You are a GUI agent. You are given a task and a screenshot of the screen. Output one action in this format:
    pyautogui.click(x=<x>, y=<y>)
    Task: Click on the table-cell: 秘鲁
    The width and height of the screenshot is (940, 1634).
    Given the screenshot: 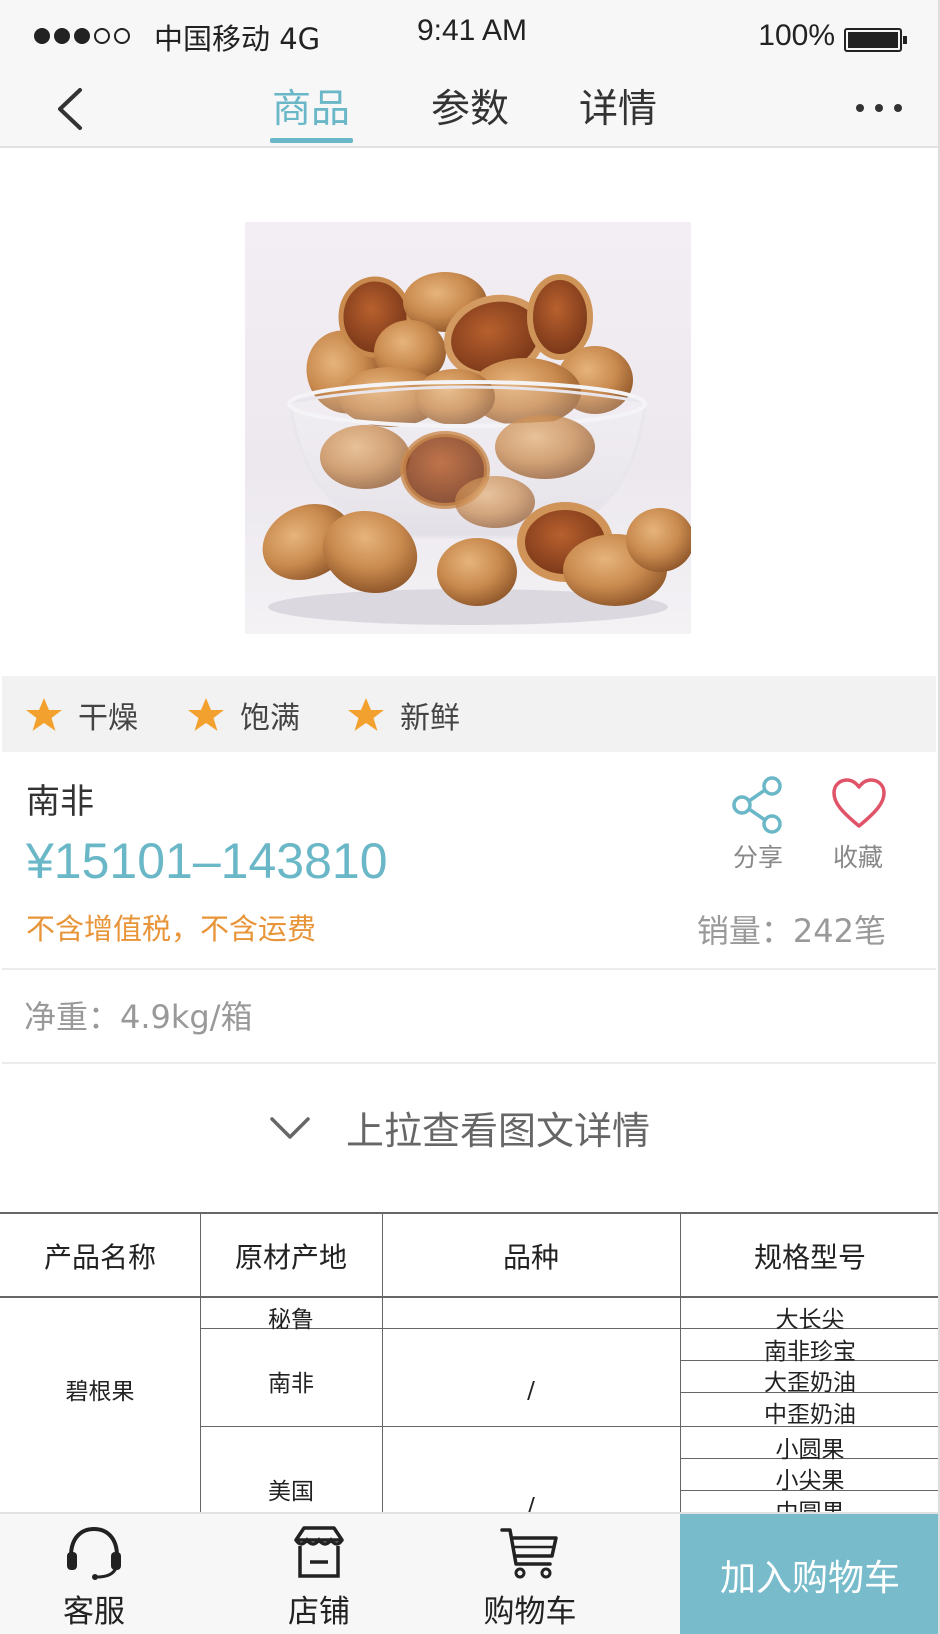 What is the action you would take?
    pyautogui.click(x=291, y=1320)
    